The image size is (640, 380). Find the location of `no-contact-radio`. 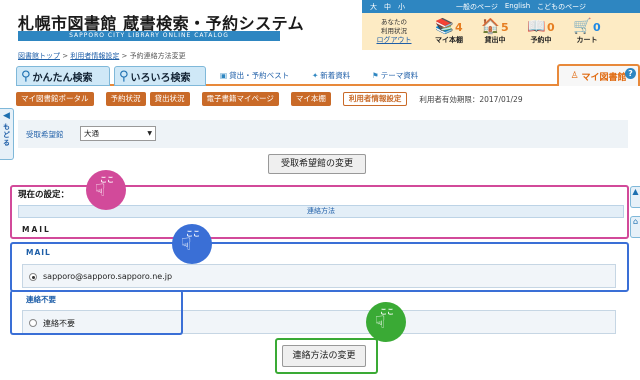

no-contact-radio is located at coordinates (33, 323).